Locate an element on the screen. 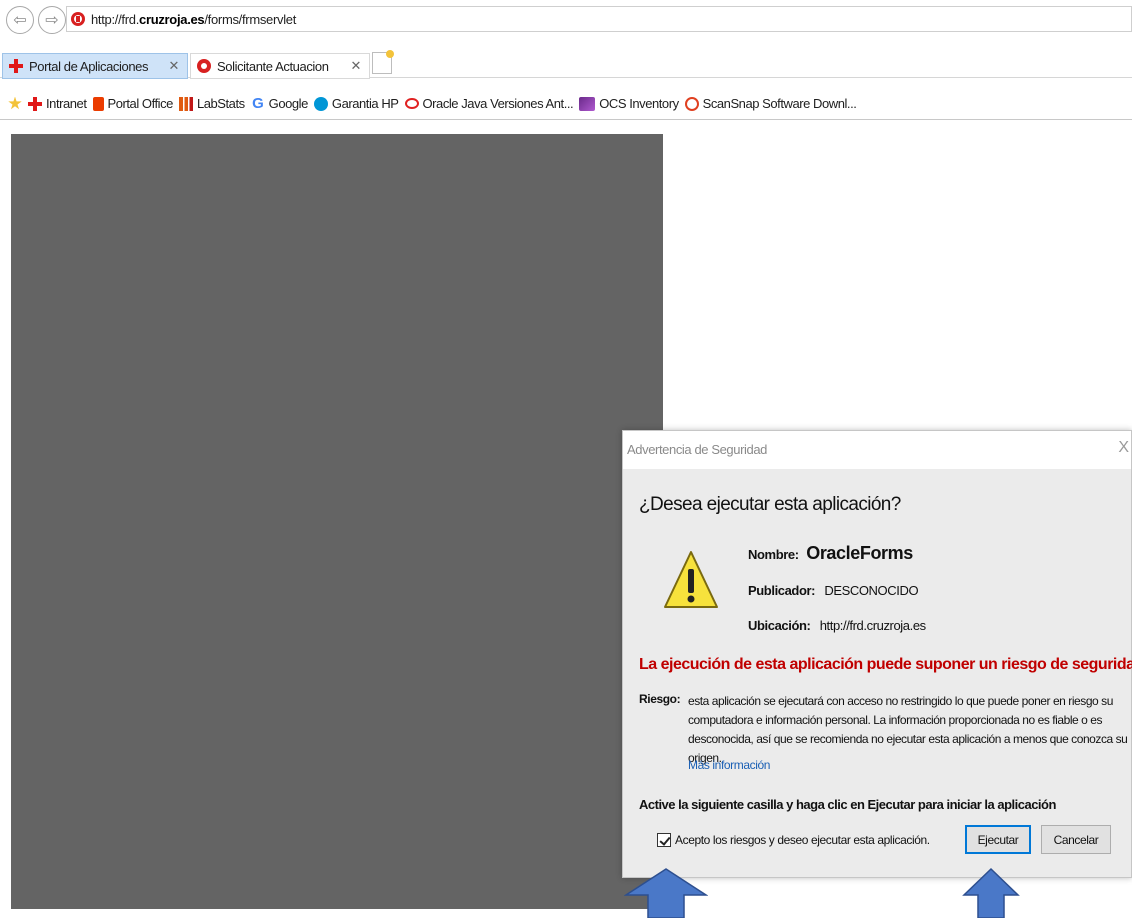 This screenshot has height=918, width=1132. favorite-garantia-hp: Garantia HP is located at coordinates (356, 103).